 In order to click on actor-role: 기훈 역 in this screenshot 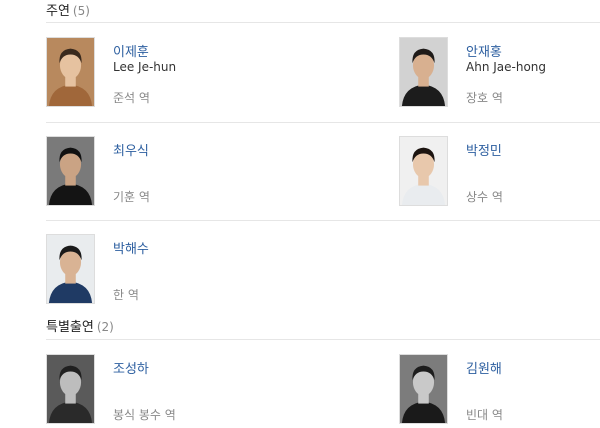, I will do `click(131, 197)`.